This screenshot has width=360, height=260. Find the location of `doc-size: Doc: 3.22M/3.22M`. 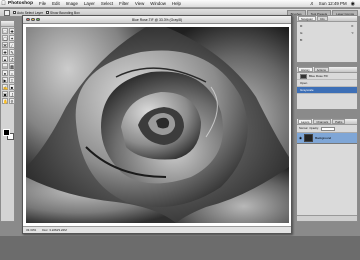

doc-size: Doc: 3.22M/3.22M is located at coordinates (54, 230).